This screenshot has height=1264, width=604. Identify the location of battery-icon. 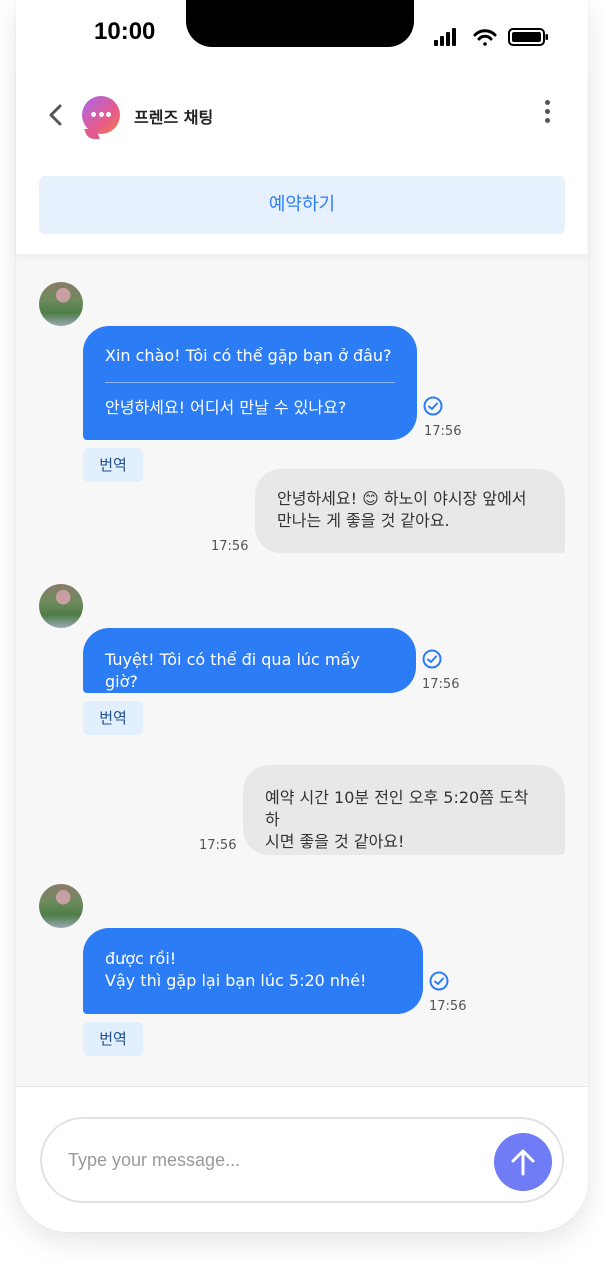
(528, 37).